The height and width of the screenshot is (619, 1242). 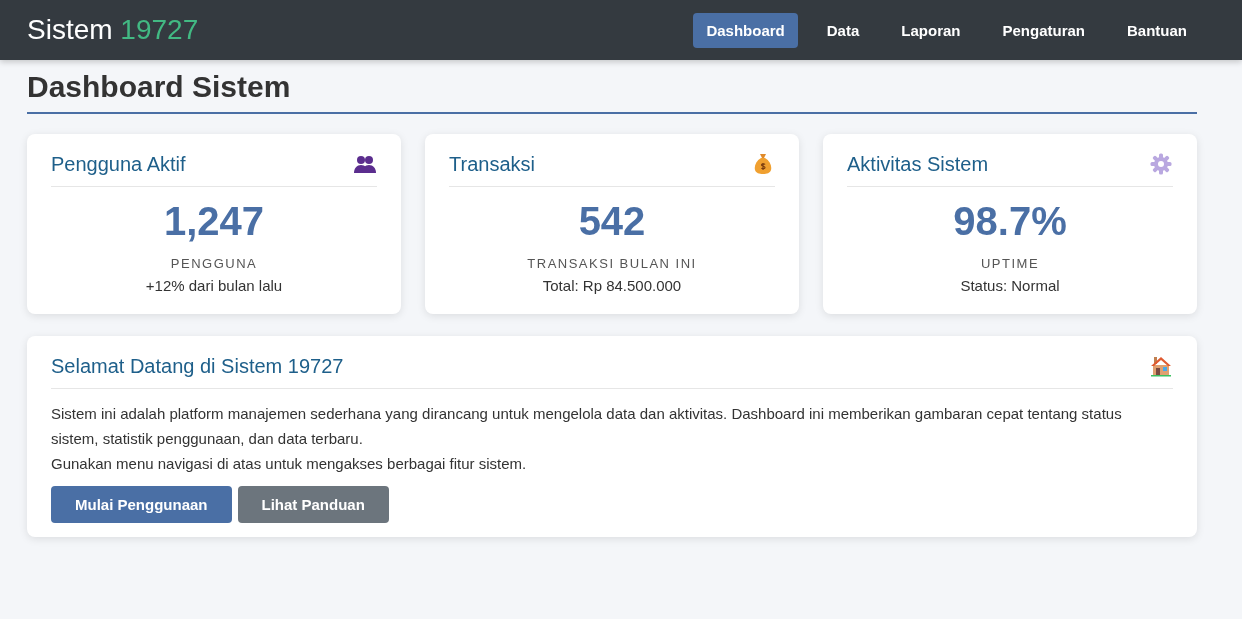 What do you see at coordinates (612, 92) in the screenshot?
I see `page-title: Dashboard Sistem` at bounding box center [612, 92].